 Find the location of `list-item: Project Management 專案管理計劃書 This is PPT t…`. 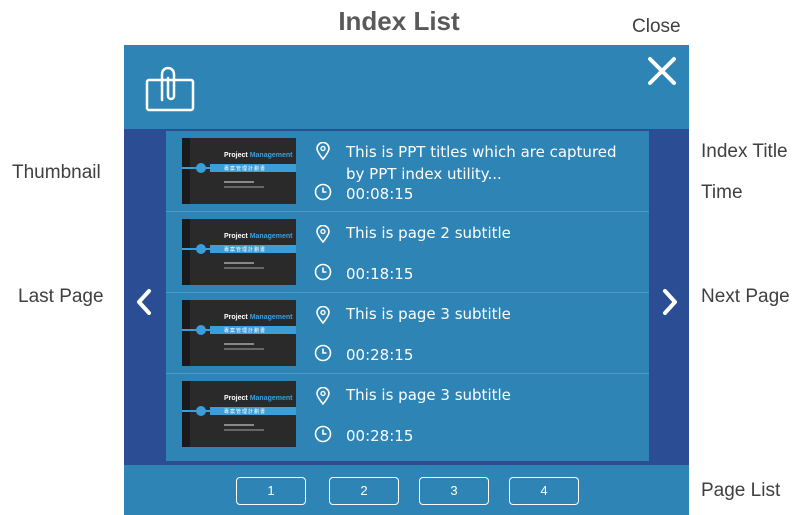

list-item: Project Management 專案管理計劃書 This is PPT t… is located at coordinates (407, 171).